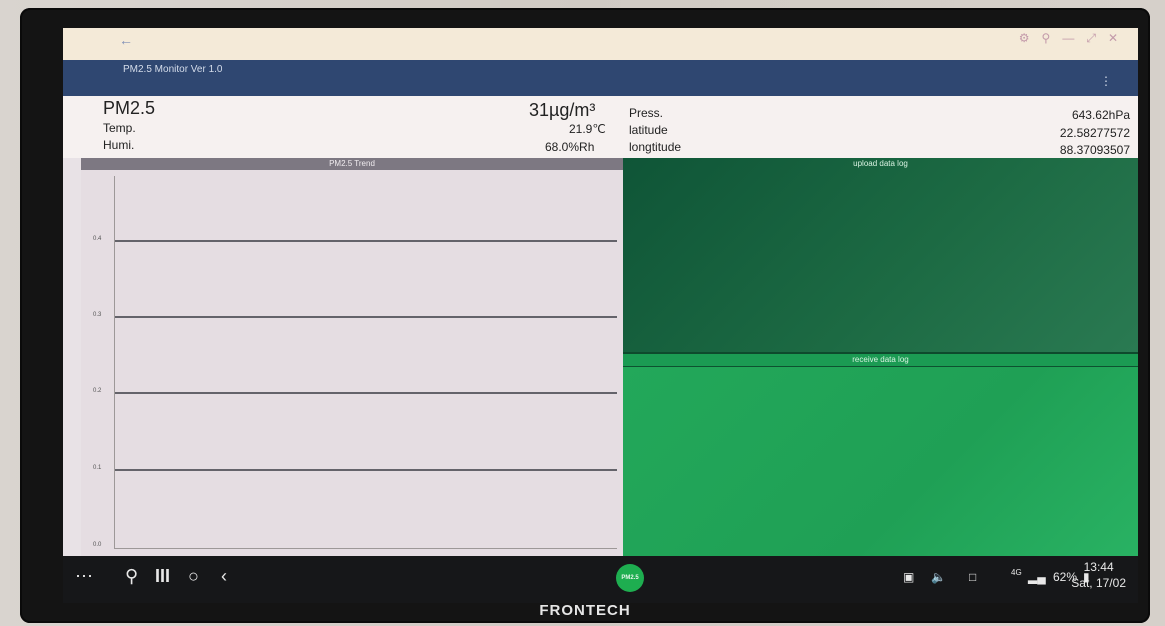  I want to click on clock: 13:44 Sat, 17/02, so click(1098, 575).